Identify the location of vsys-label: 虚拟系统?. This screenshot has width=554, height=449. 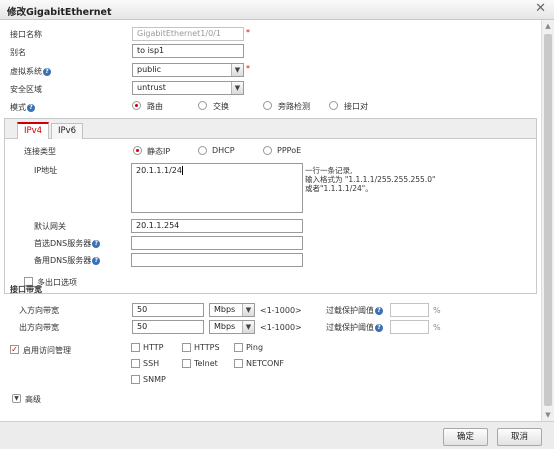
(30, 71).